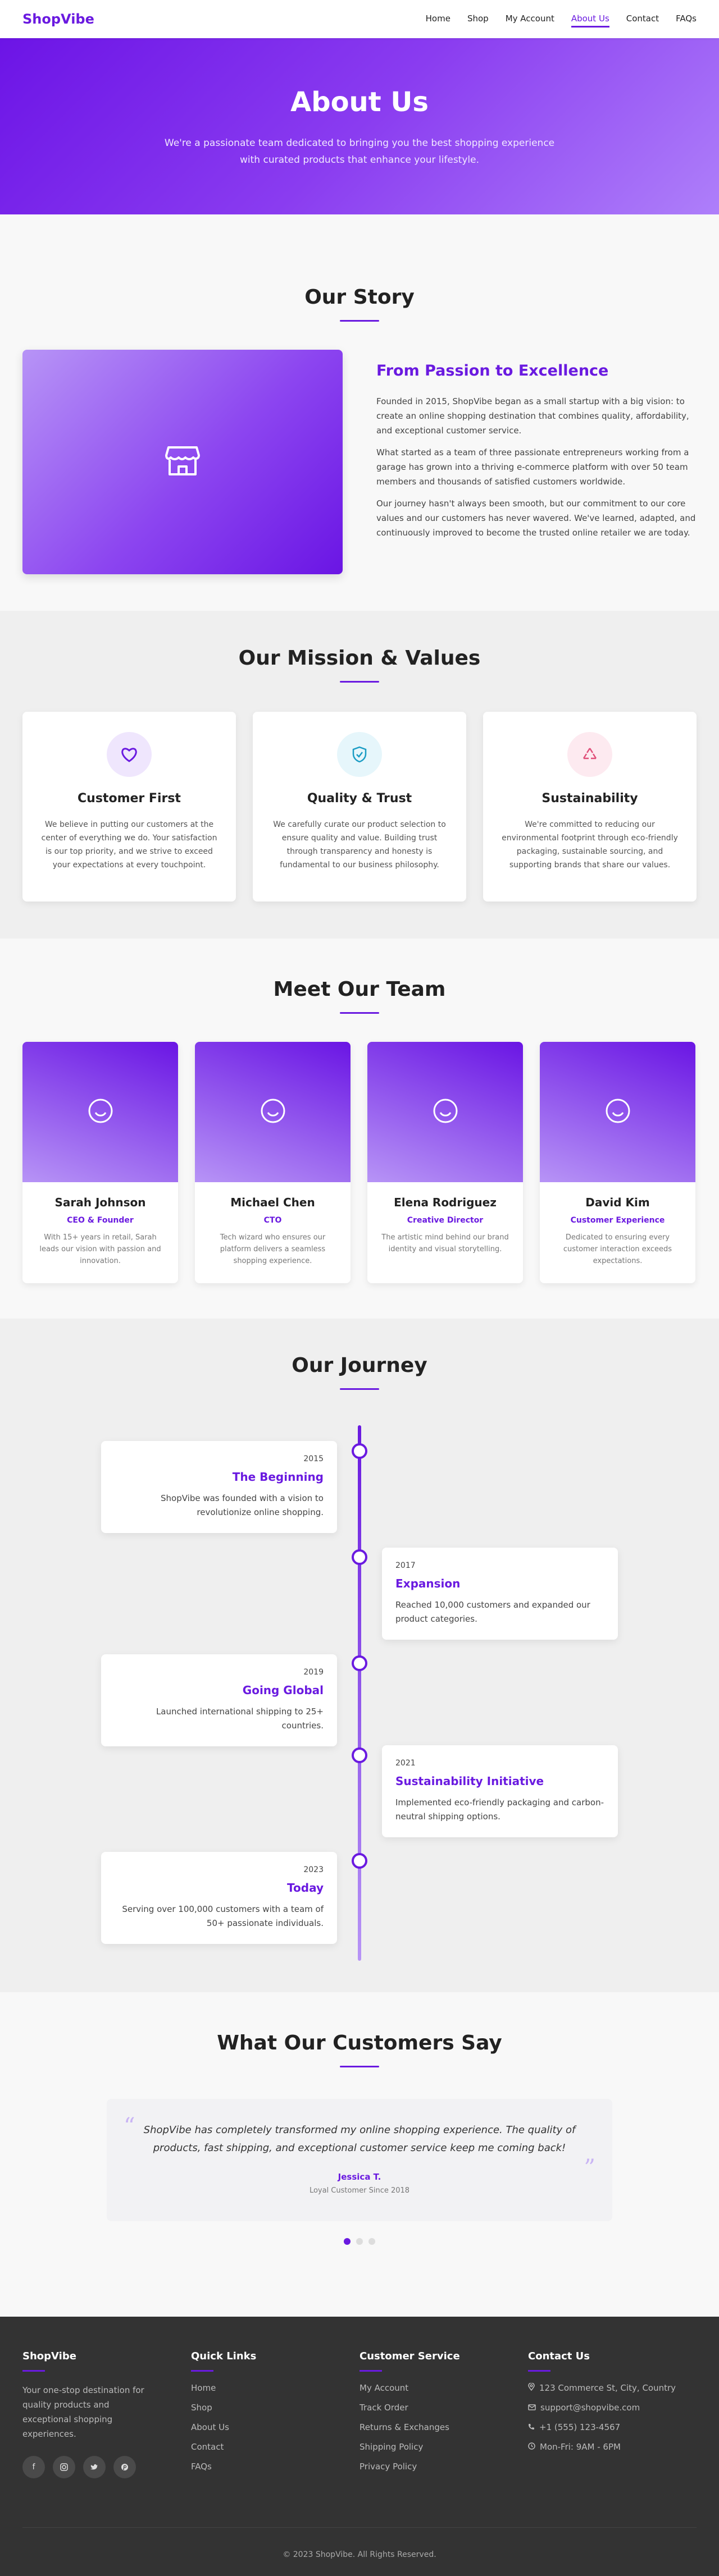 This screenshot has height=2576, width=719. I want to click on footer-link-shop: Shop, so click(275, 2408).